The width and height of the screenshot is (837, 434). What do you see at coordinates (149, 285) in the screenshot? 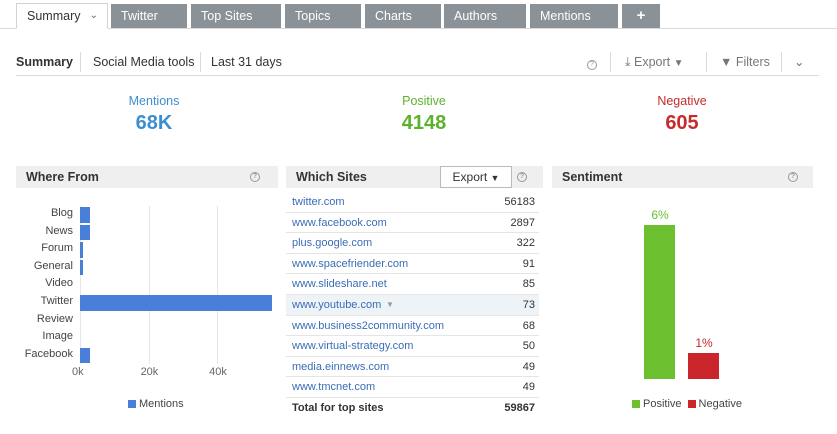
I see `gridline` at bounding box center [149, 285].